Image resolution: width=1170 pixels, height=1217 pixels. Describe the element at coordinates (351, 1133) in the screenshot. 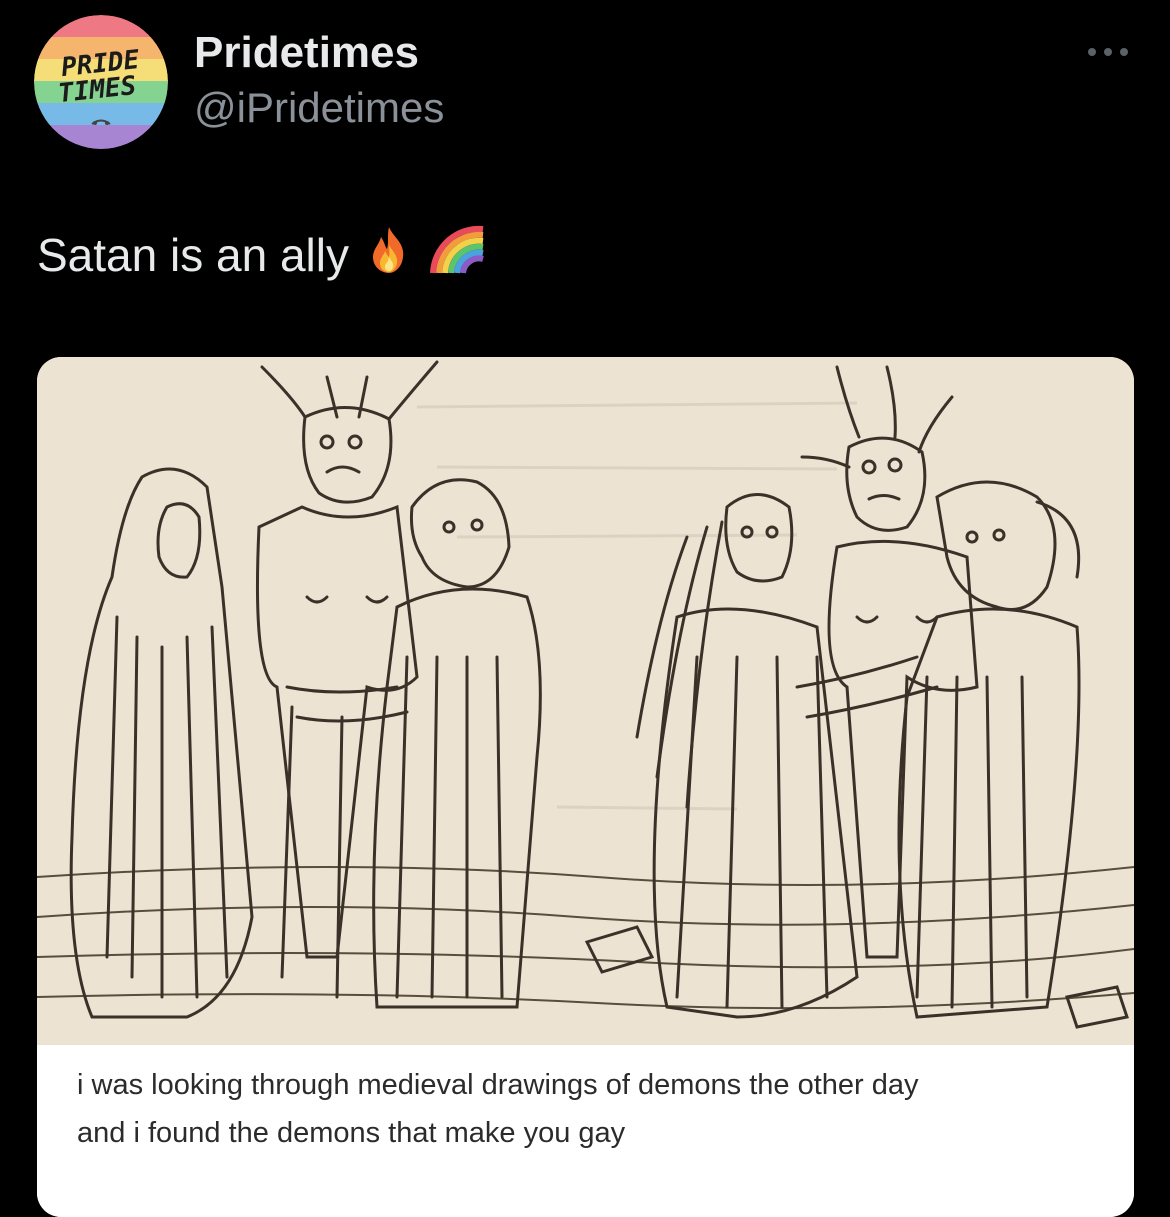

I see `caption-line-2: and i found the demons that make you gay` at that location.